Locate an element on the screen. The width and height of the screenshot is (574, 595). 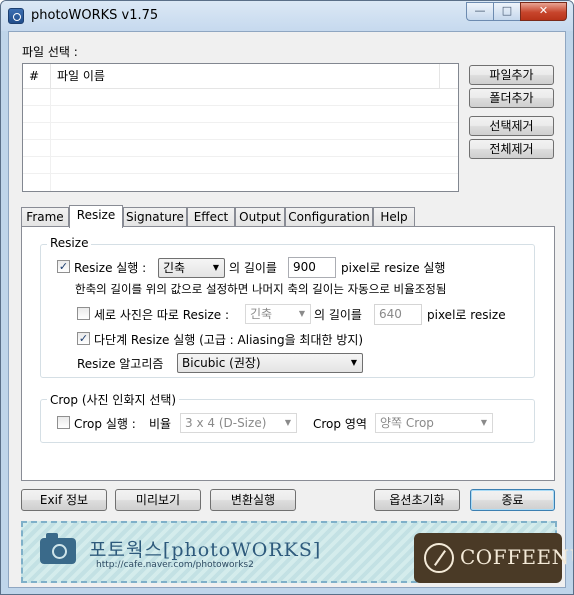
multistep-resize-label: 다단계 Resize 실행 (고급 : Aliasing을 최대한 방지) is located at coordinates (229, 340).